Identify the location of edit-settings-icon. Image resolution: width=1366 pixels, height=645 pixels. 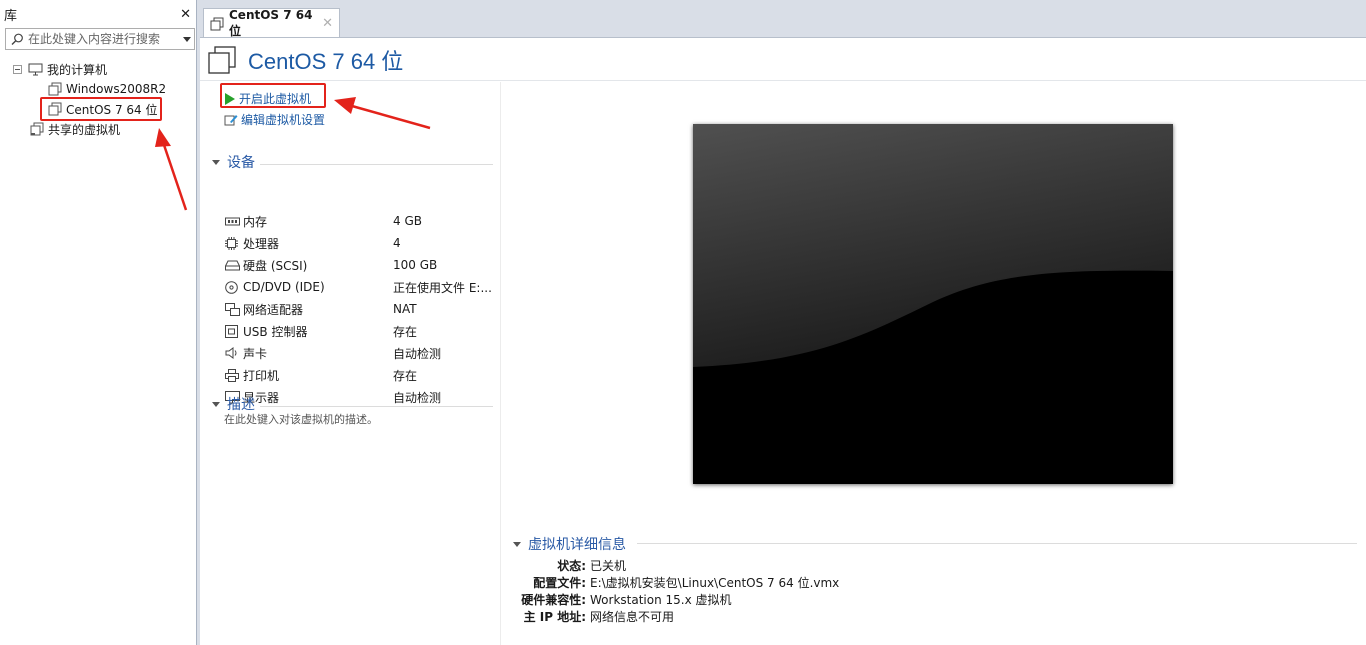
(231, 120).